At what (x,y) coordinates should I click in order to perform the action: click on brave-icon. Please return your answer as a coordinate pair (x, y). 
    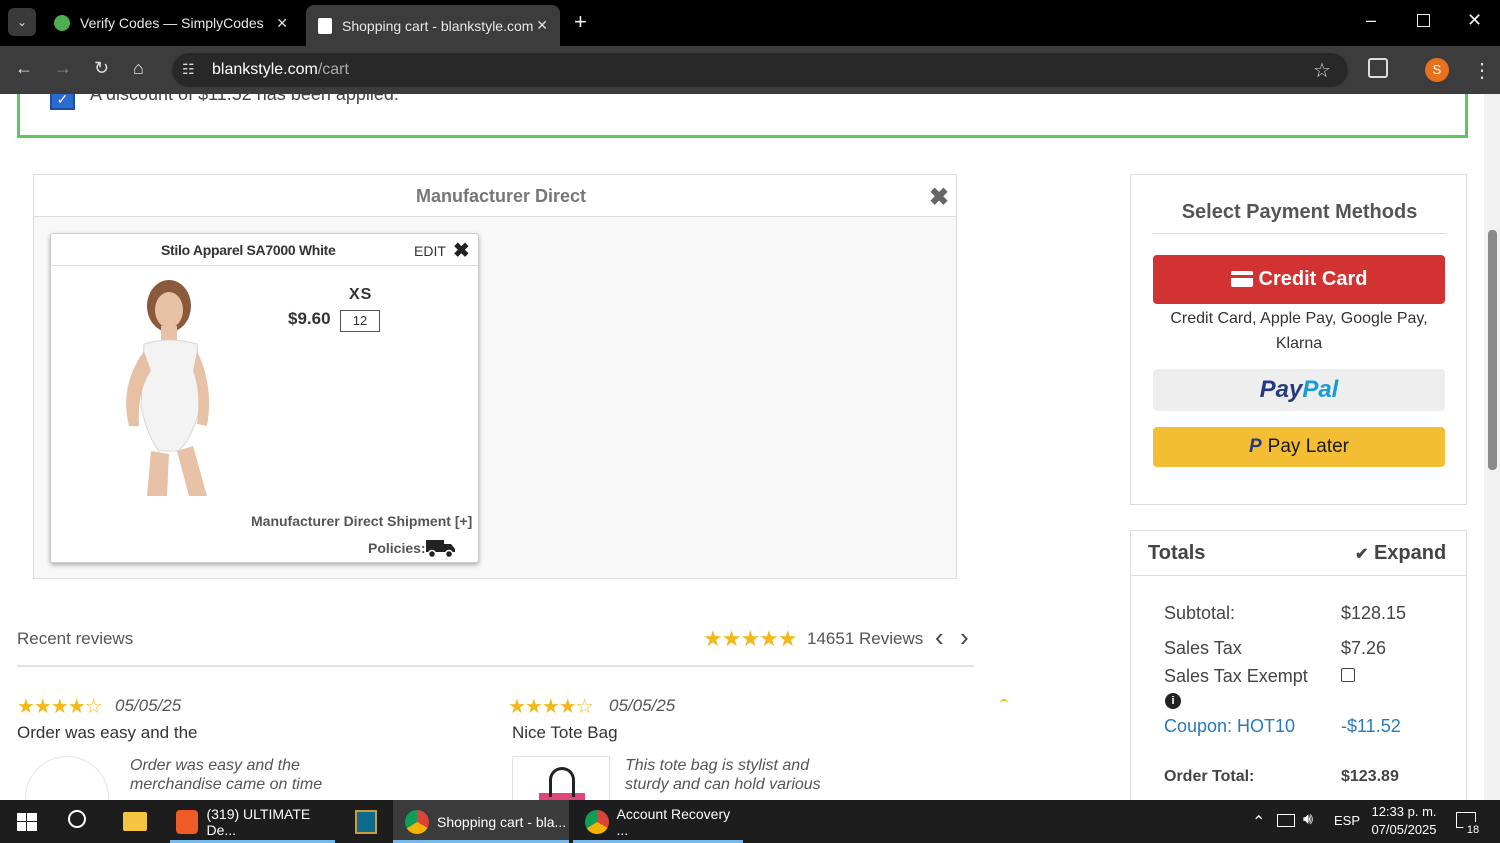
    Looking at the image, I should click on (187, 821).